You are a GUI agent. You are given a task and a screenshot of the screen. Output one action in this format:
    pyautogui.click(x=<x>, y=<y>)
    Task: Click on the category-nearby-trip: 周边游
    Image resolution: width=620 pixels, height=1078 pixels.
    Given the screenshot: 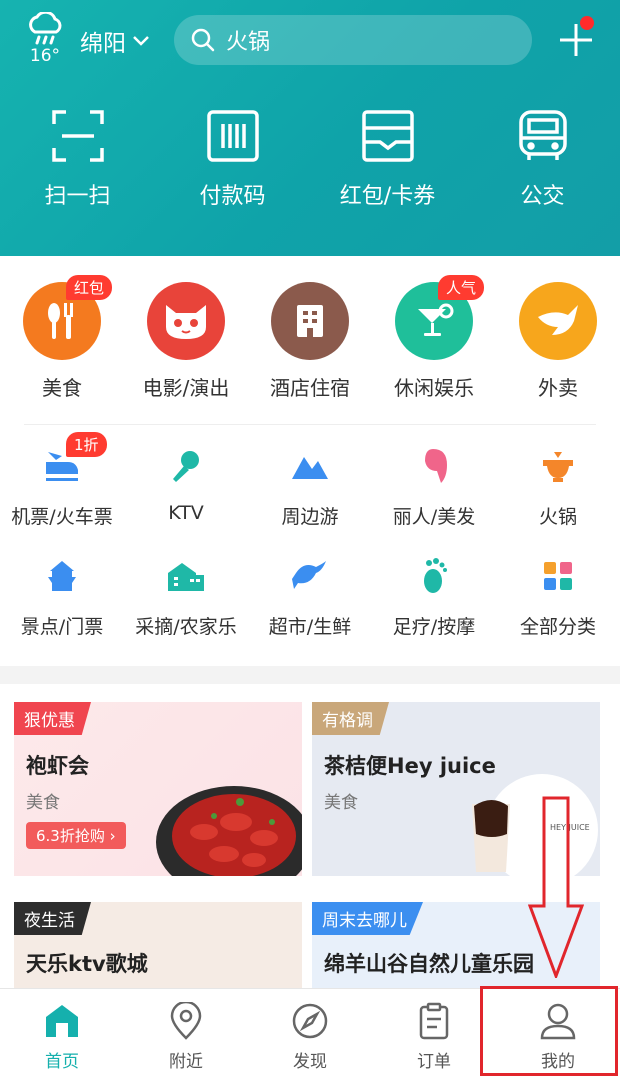 What is the action you would take?
    pyautogui.click(x=310, y=486)
    